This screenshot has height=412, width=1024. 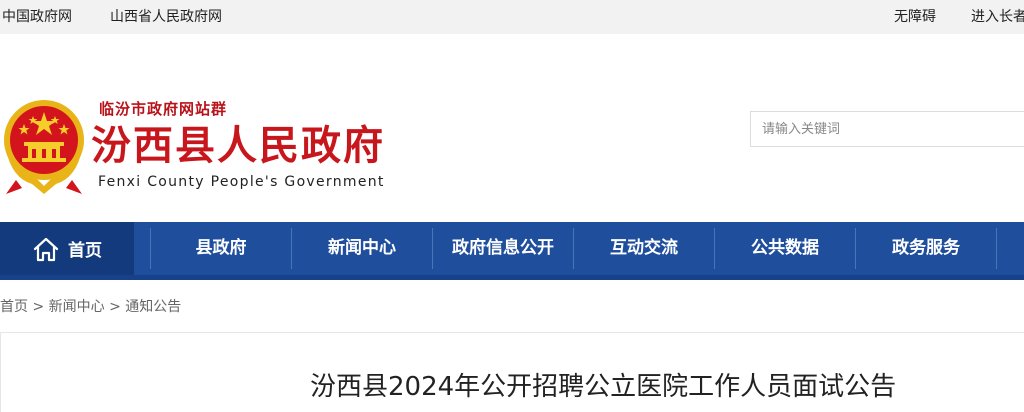 What do you see at coordinates (37, 17) in the screenshot?
I see `link-china-gov: 中国政府网` at bounding box center [37, 17].